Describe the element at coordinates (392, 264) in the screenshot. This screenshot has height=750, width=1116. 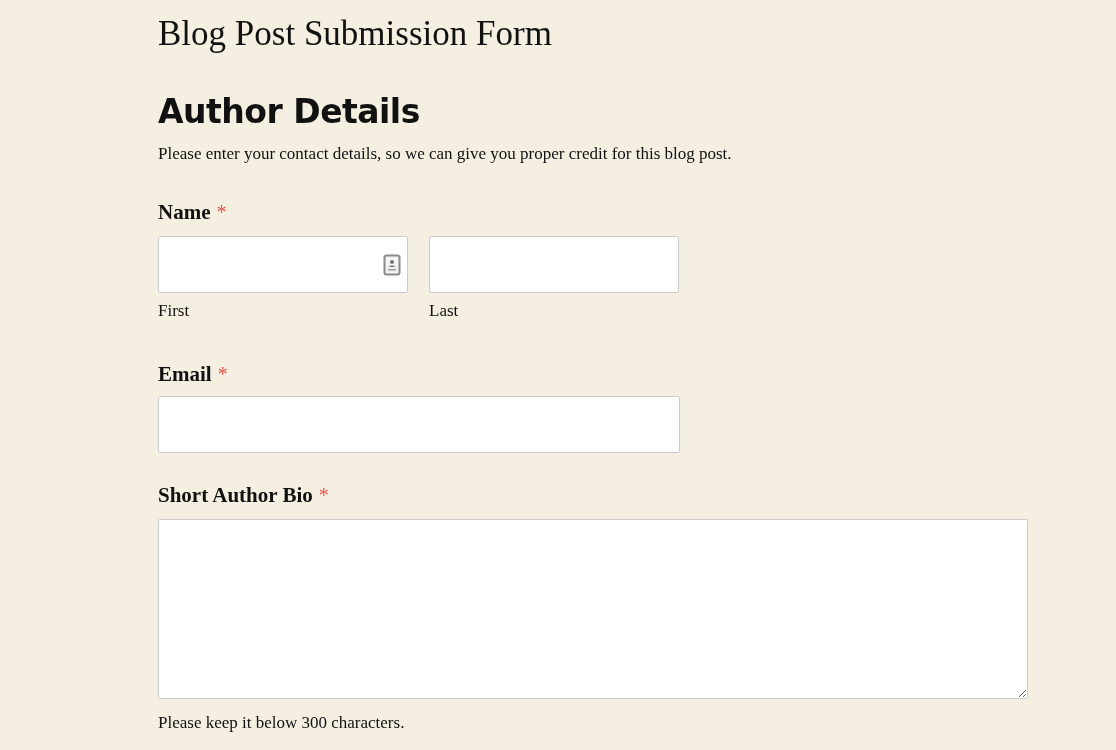
I see `contact-card-icon` at that location.